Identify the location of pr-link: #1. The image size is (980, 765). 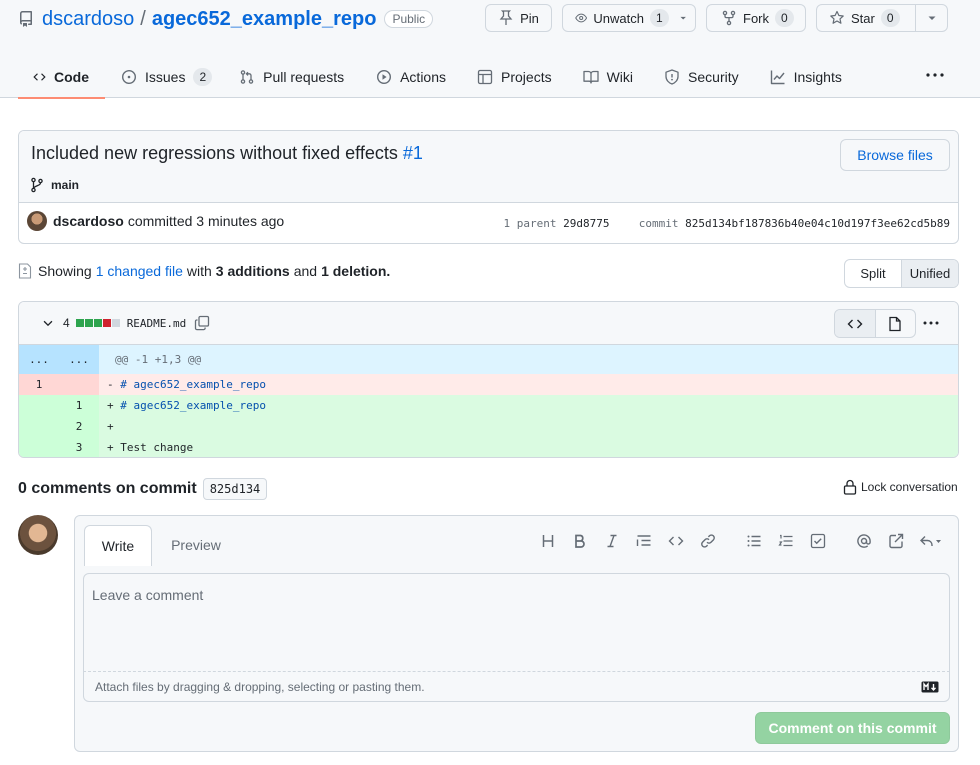
(413, 153).